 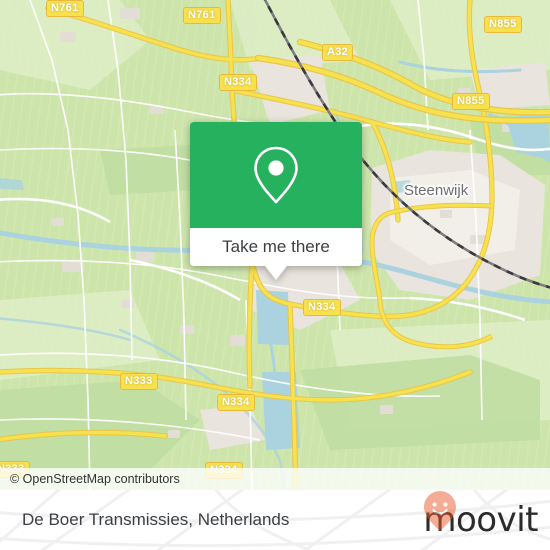 I want to click on location-pin-icon, so click(x=276, y=175).